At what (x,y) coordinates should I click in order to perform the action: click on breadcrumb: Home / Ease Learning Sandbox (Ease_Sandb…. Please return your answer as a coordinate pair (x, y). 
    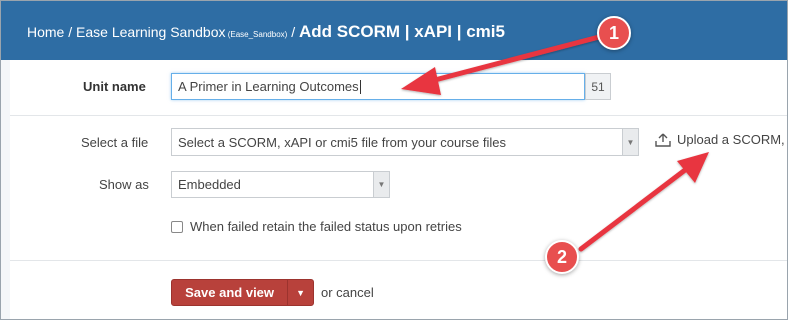
    Looking at the image, I should click on (266, 32).